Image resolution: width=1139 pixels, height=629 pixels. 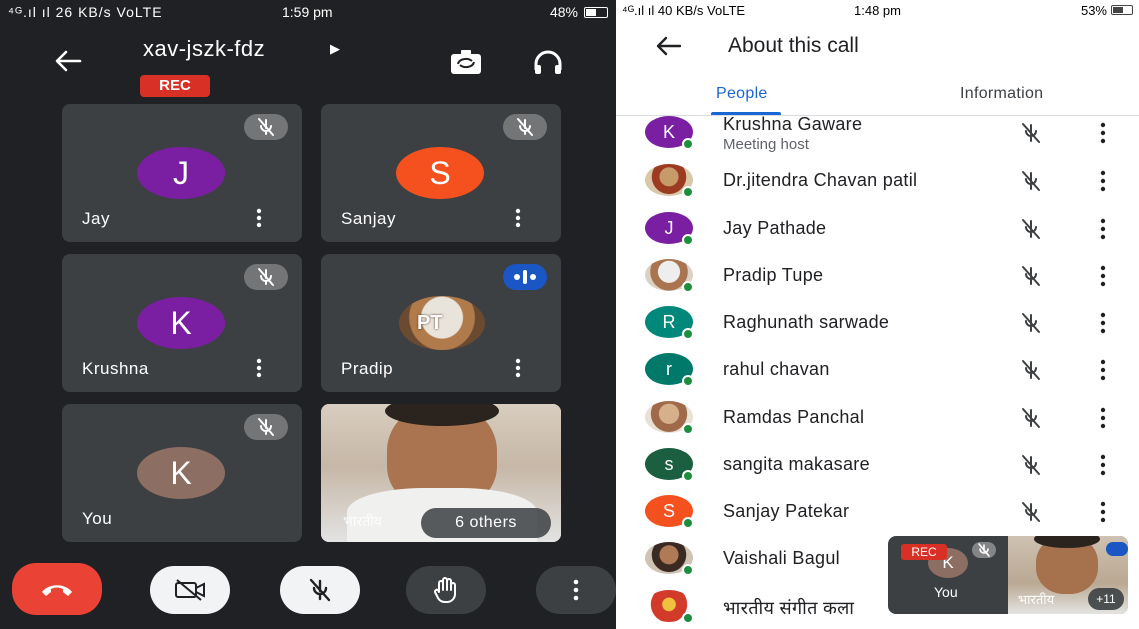 What do you see at coordinates (877, 471) in the screenshot?
I see `participant-row: s sangita makasare` at bounding box center [877, 471].